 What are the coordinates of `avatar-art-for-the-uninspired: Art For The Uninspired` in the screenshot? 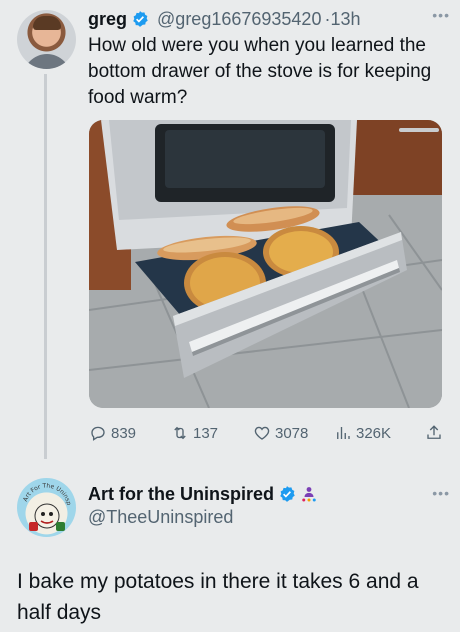 It's located at (46, 507).